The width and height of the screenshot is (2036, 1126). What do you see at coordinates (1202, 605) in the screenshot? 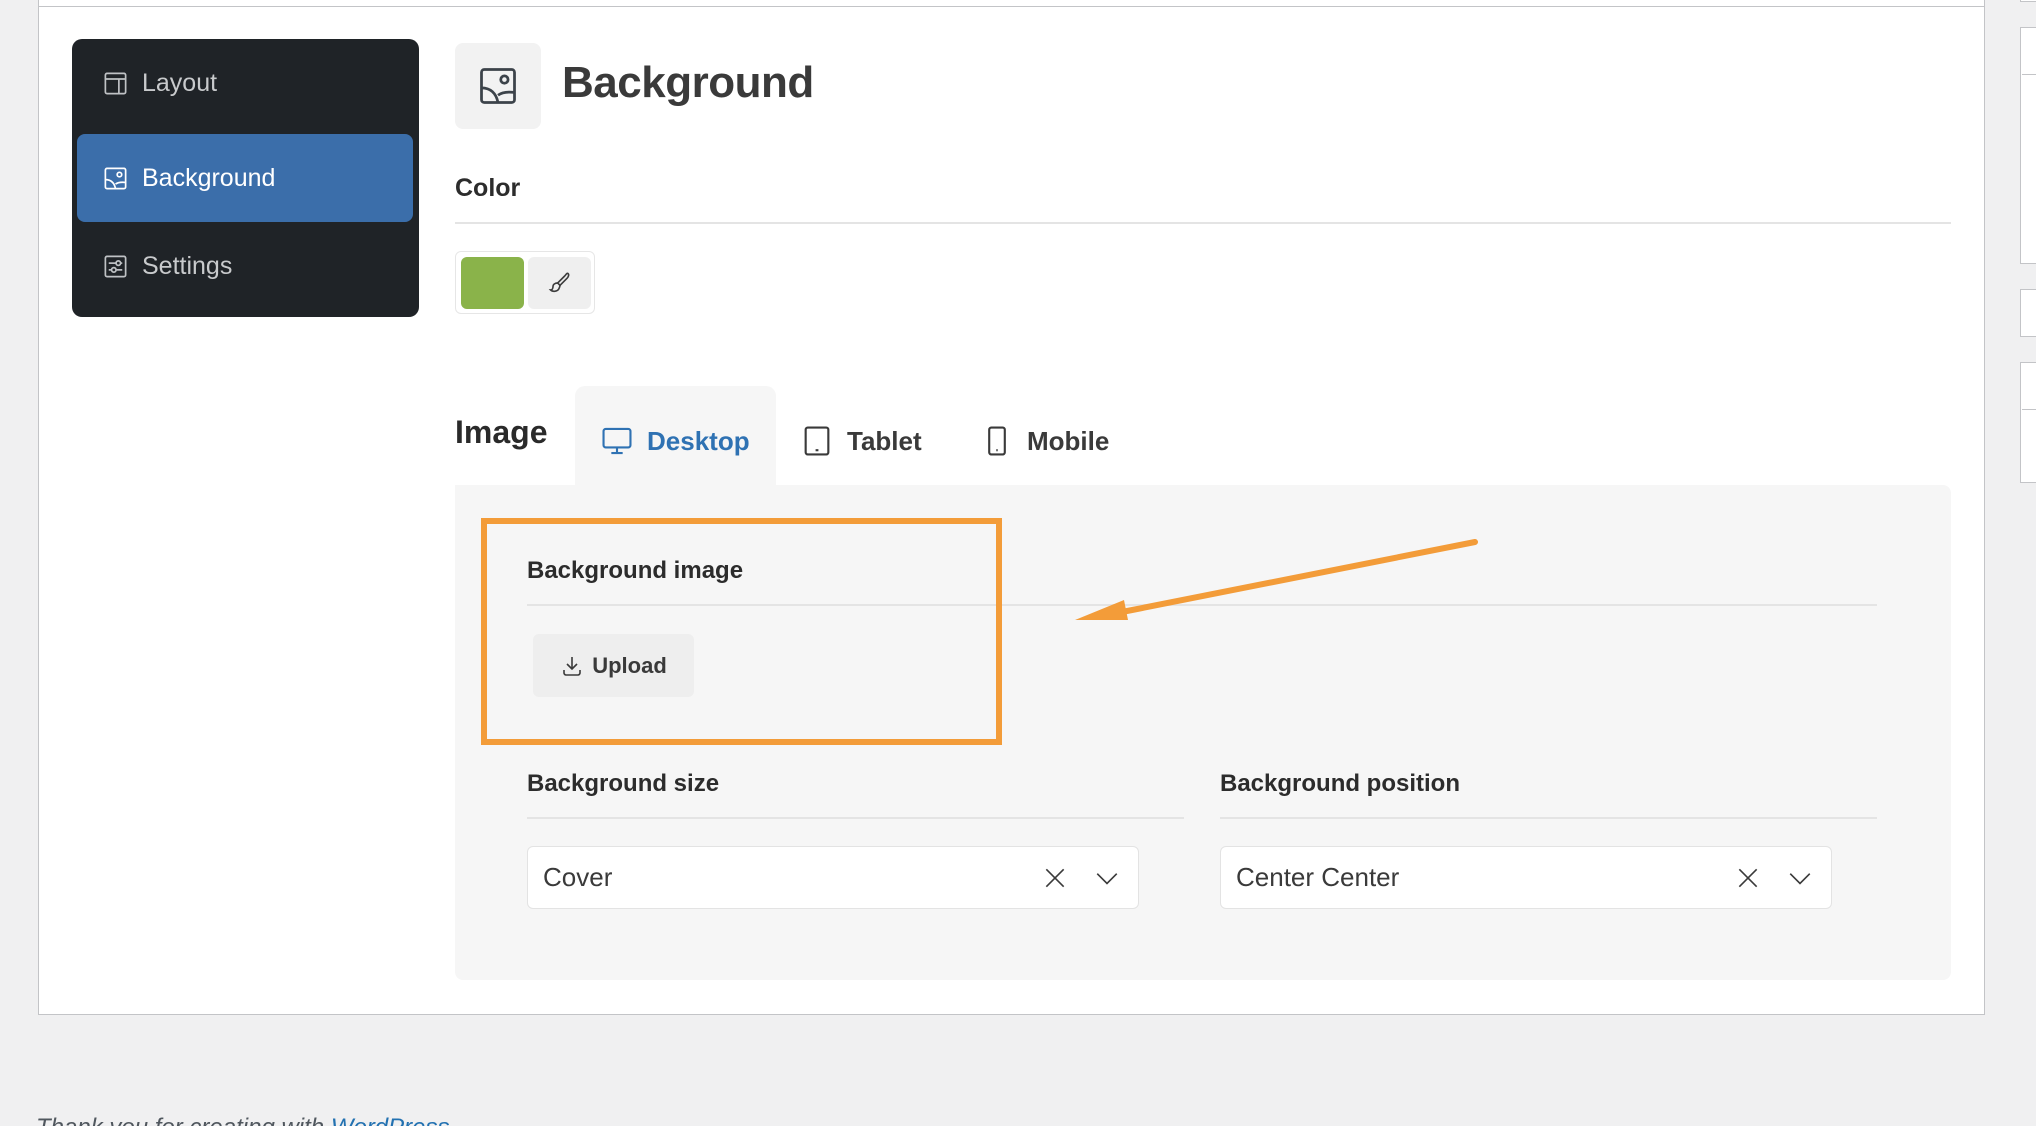
I see `background-image-divider` at bounding box center [1202, 605].